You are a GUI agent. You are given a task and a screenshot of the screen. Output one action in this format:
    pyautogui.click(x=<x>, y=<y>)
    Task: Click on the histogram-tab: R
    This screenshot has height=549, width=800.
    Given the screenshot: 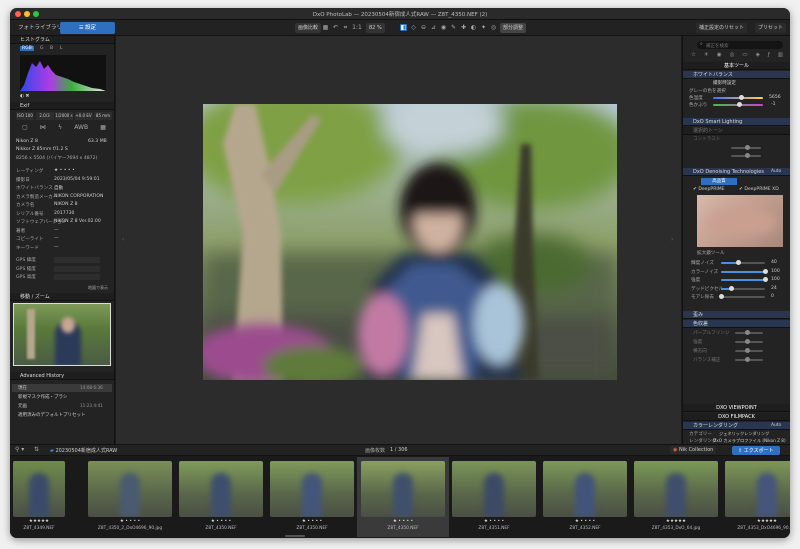 What is the action you would take?
    pyautogui.click(x=31, y=48)
    